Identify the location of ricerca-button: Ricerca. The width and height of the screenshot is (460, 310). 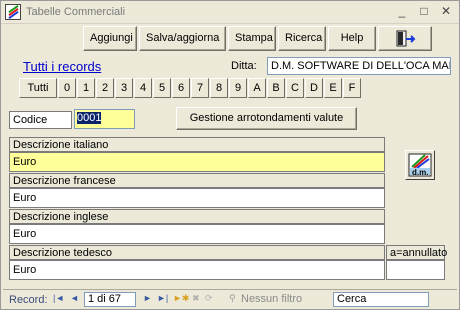
(302, 38).